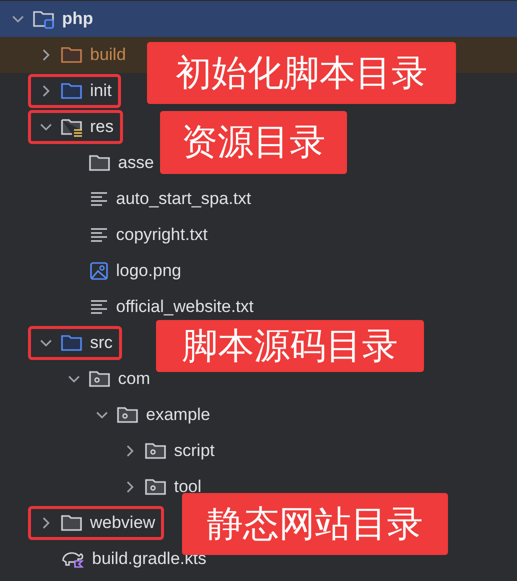 The image size is (517, 581). I want to click on callout-tooltip: 资源目录, so click(253, 142).